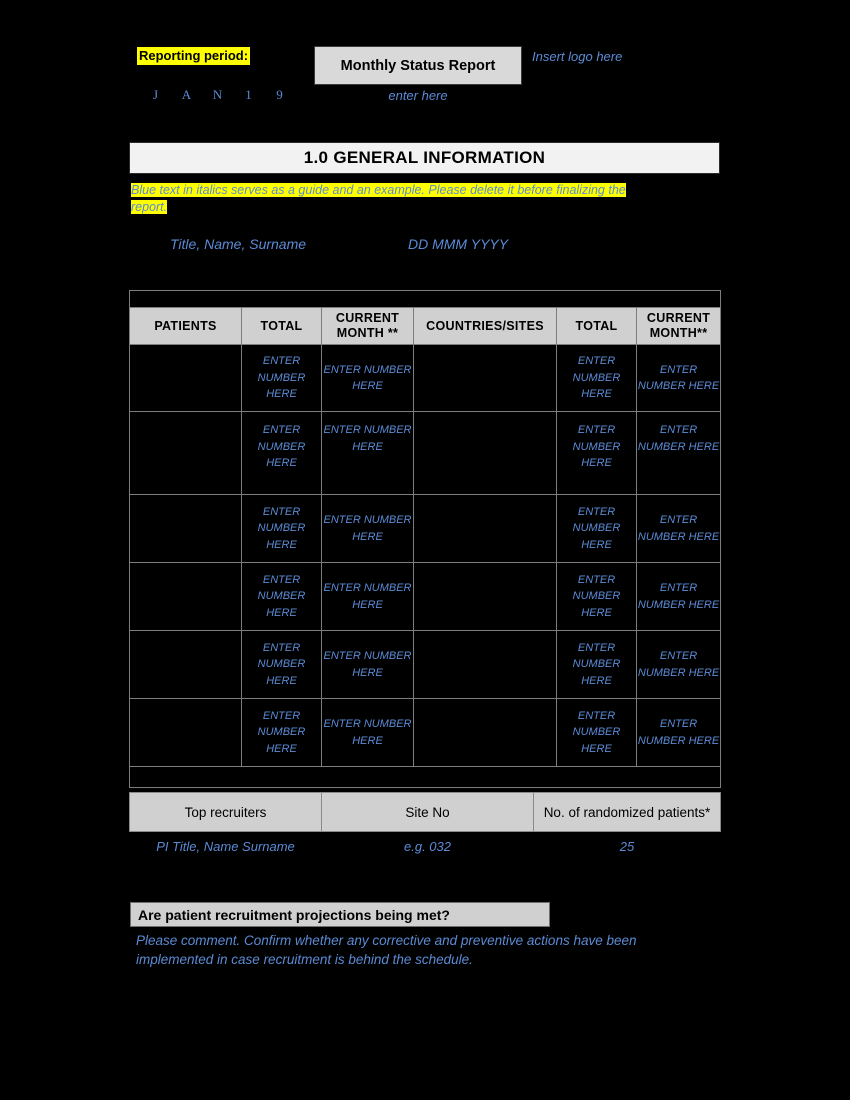 Image resolution: width=850 pixels, height=1100 pixels. I want to click on cell-total-2: ENTER NUMBER HERE, so click(281, 528).